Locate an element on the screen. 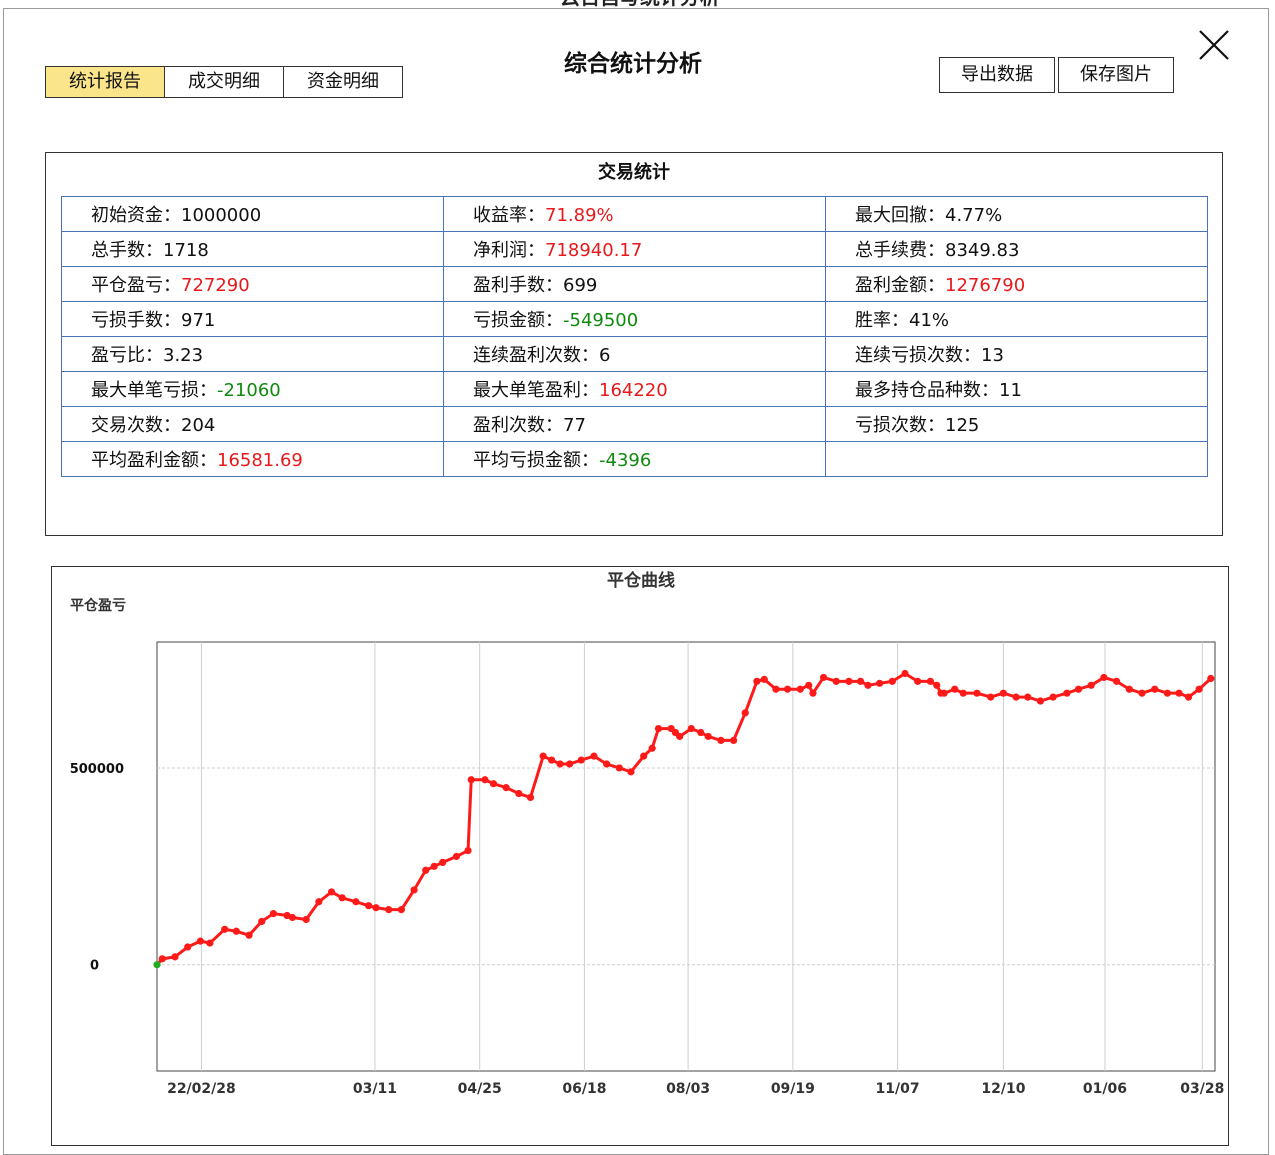 The height and width of the screenshot is (1155, 1275). stats-row: 交易次数：204 盈利次数：77 亏损次数：125 is located at coordinates (634, 424).